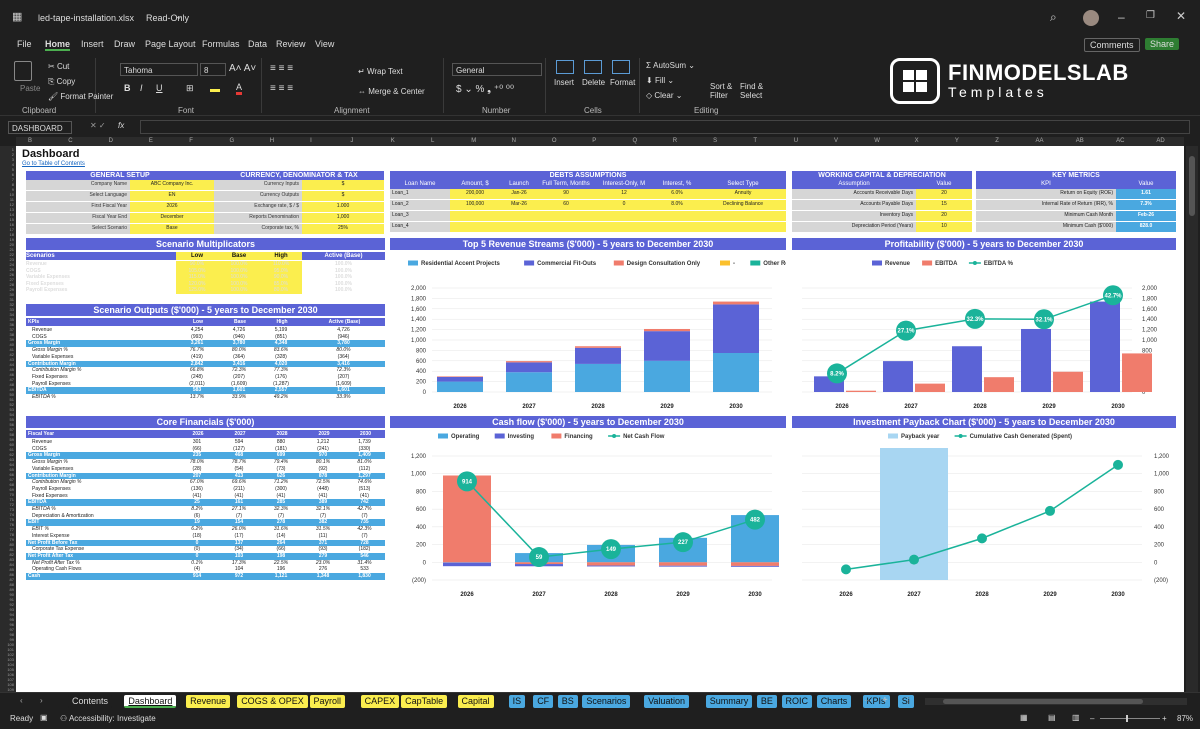  I want to click on vertical-scrollbar, so click(1192, 419).